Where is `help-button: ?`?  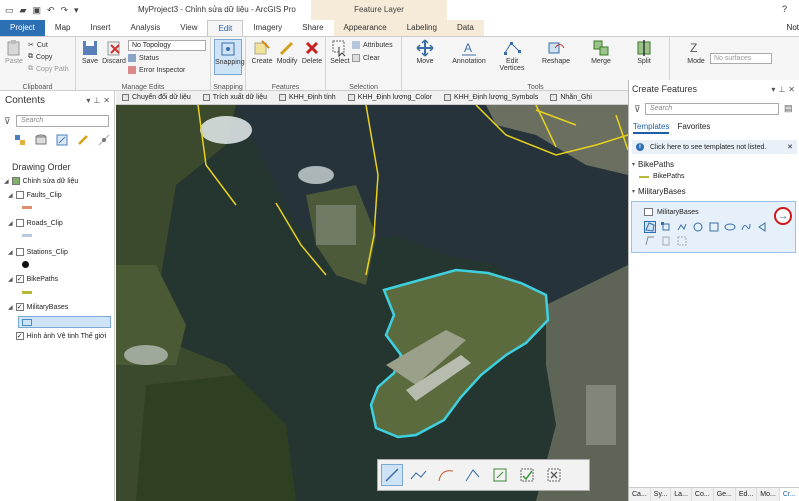
help-button: ? is located at coordinates (784, 9).